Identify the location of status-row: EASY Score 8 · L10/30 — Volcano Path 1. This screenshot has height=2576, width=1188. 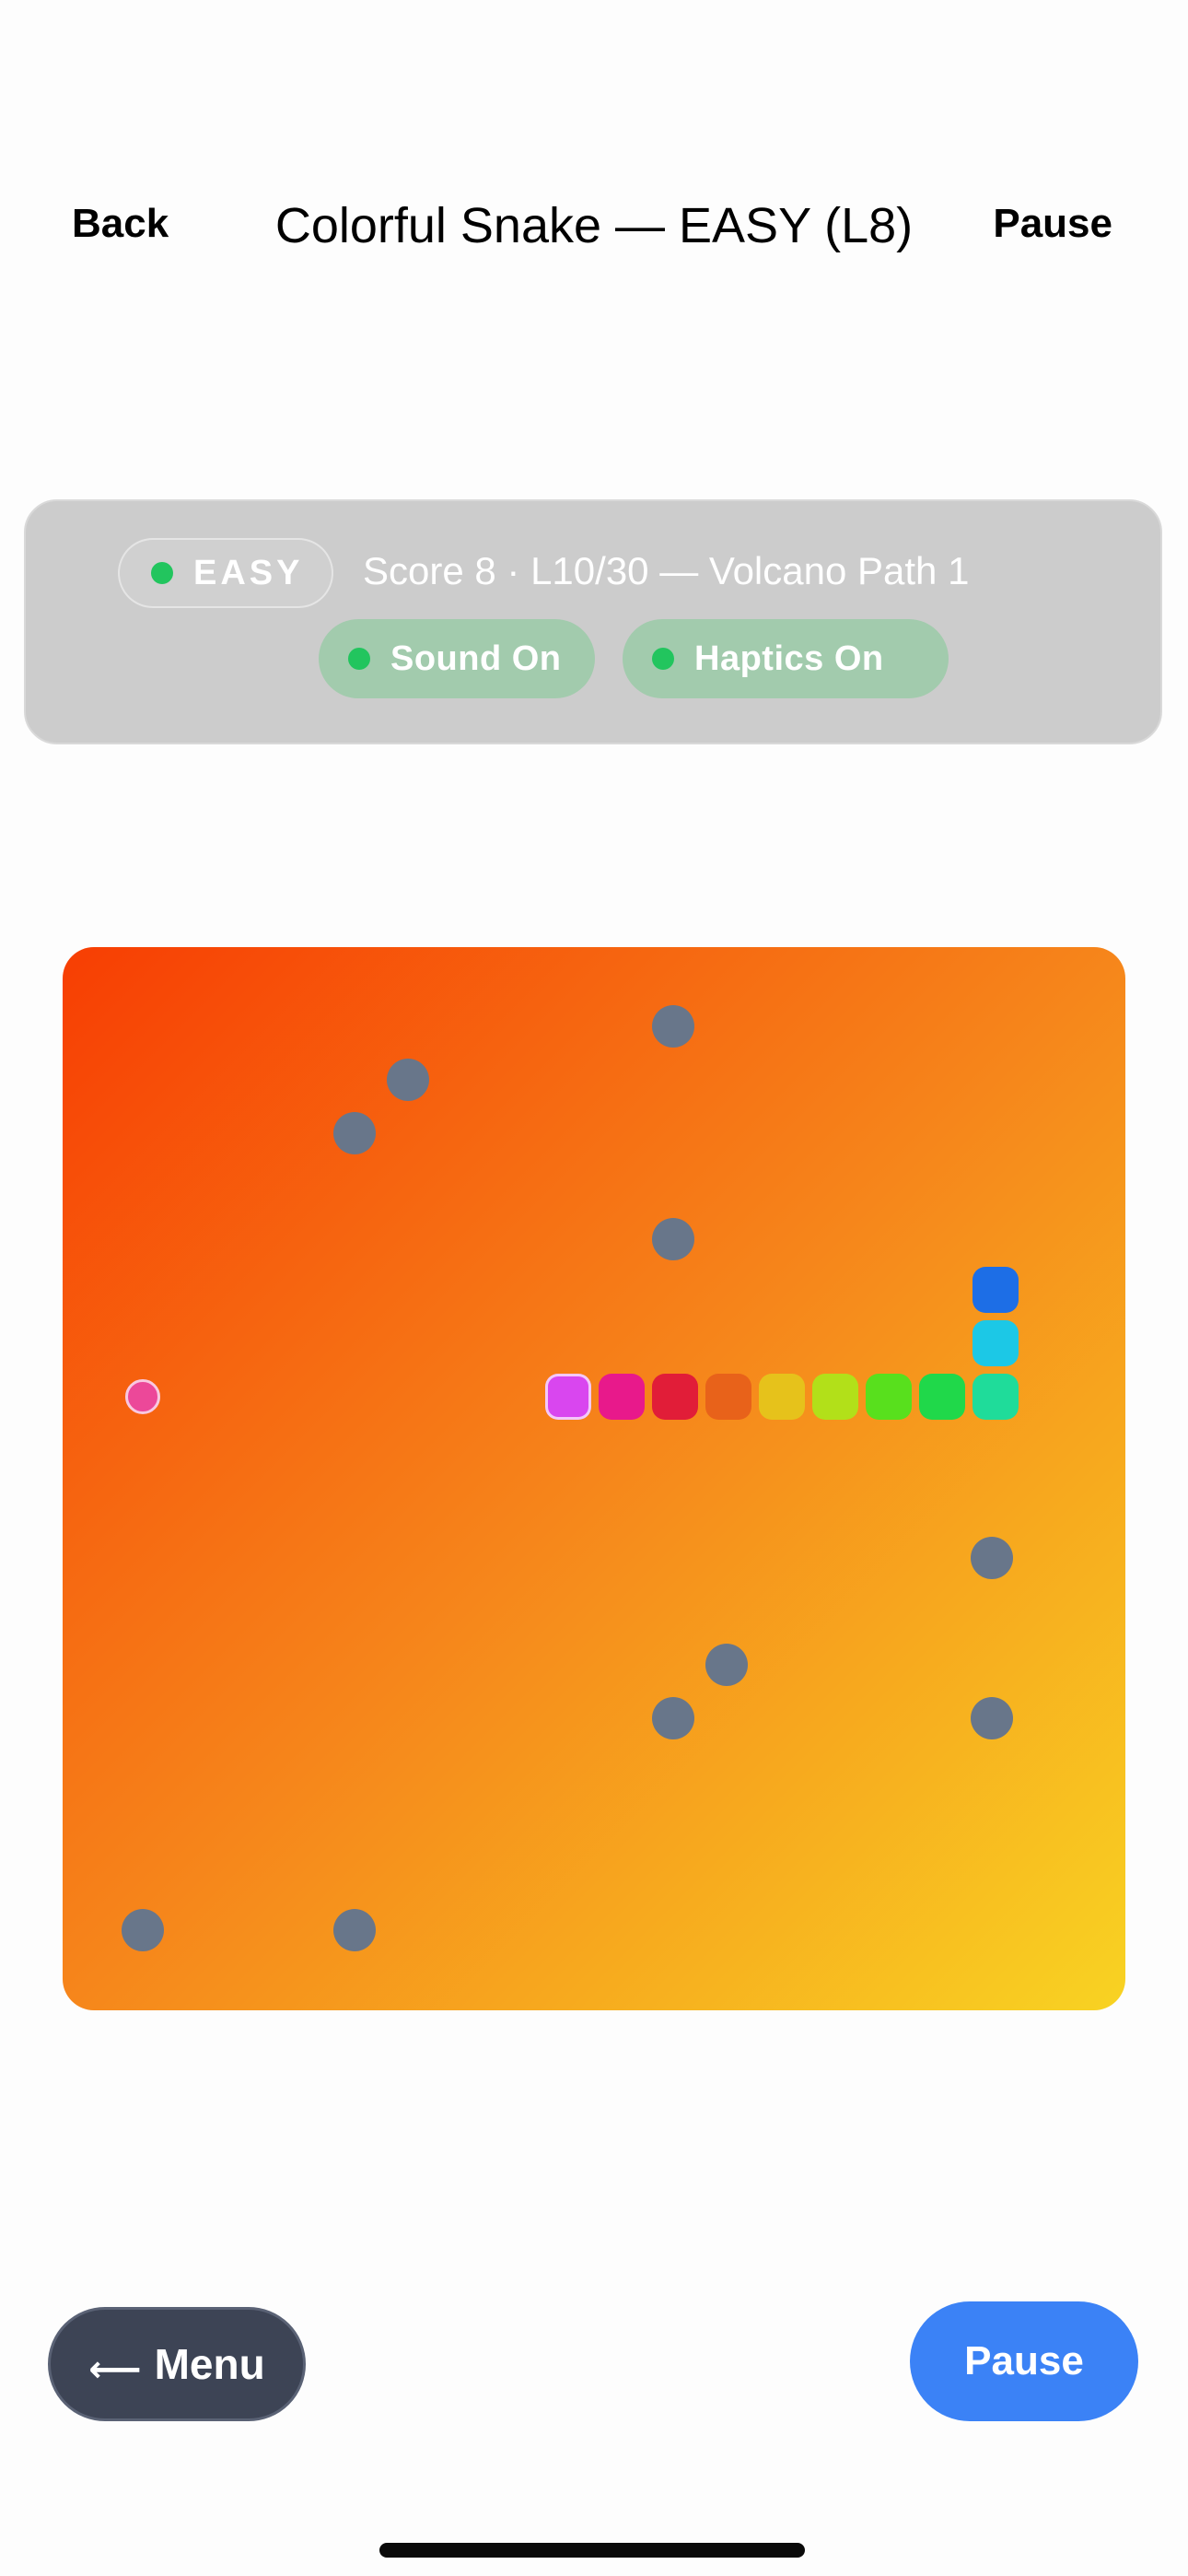
(593, 573).